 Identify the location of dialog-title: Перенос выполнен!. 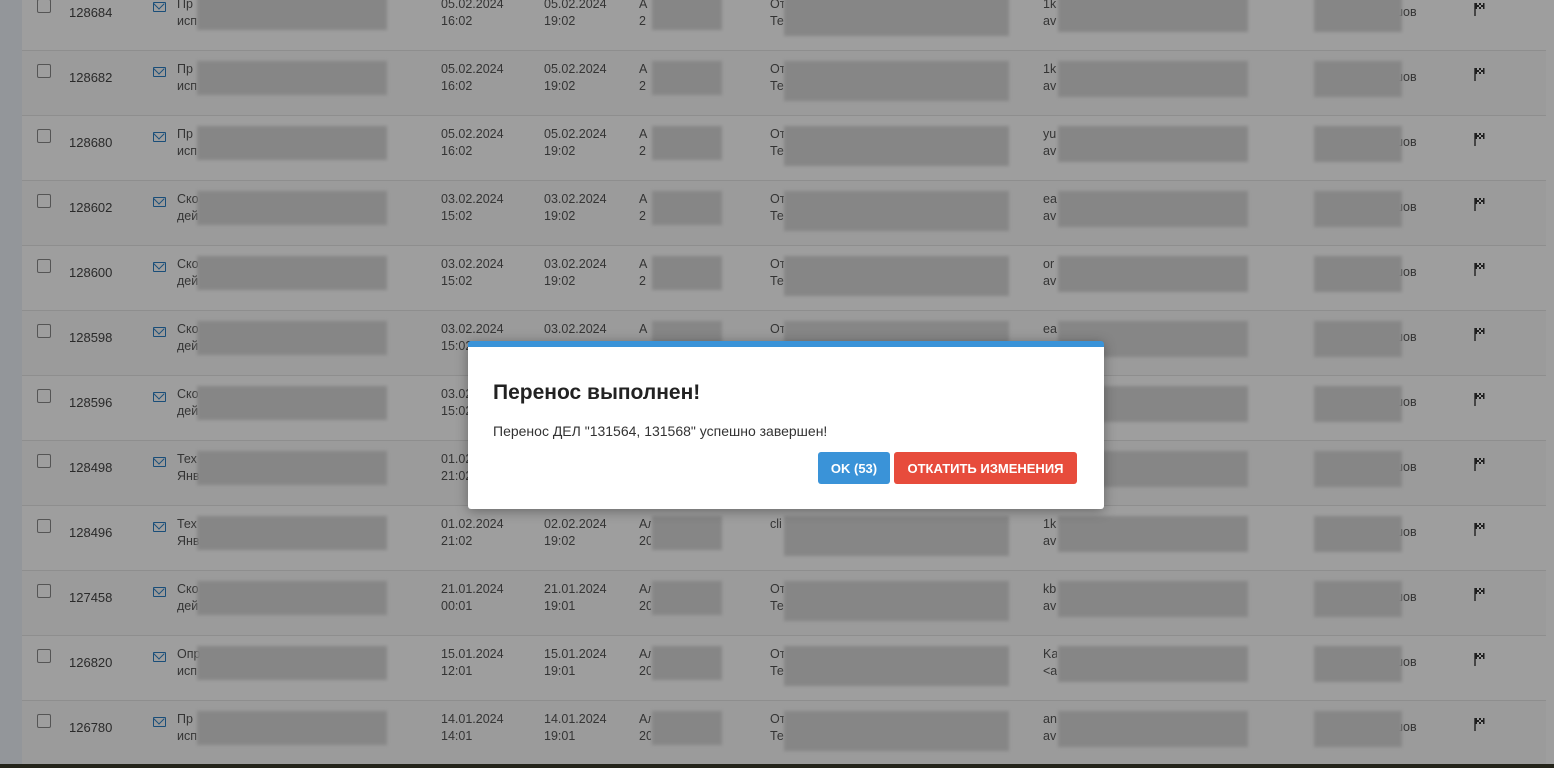
(597, 392).